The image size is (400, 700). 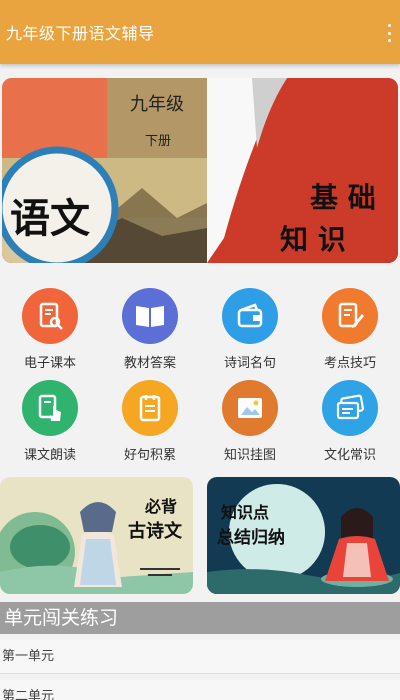 I want to click on banner-caption-line1: 基 础, so click(x=343, y=197).